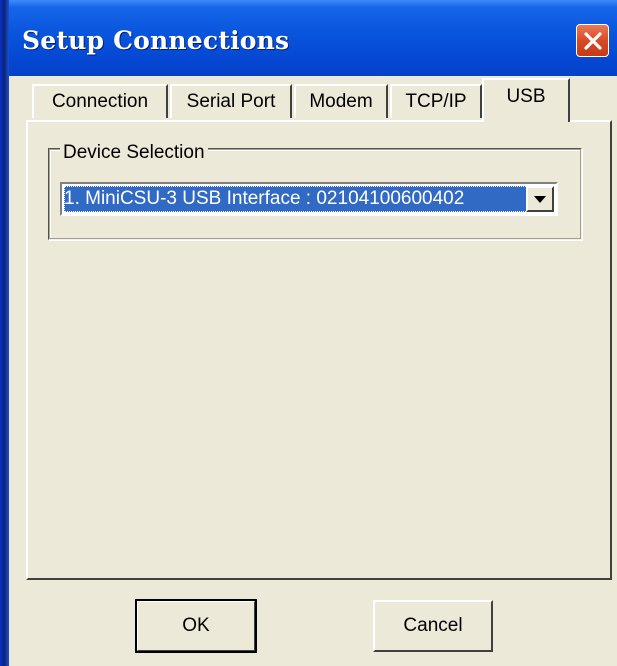  What do you see at coordinates (526, 96) in the screenshot?
I see `tab-label: USB` at bounding box center [526, 96].